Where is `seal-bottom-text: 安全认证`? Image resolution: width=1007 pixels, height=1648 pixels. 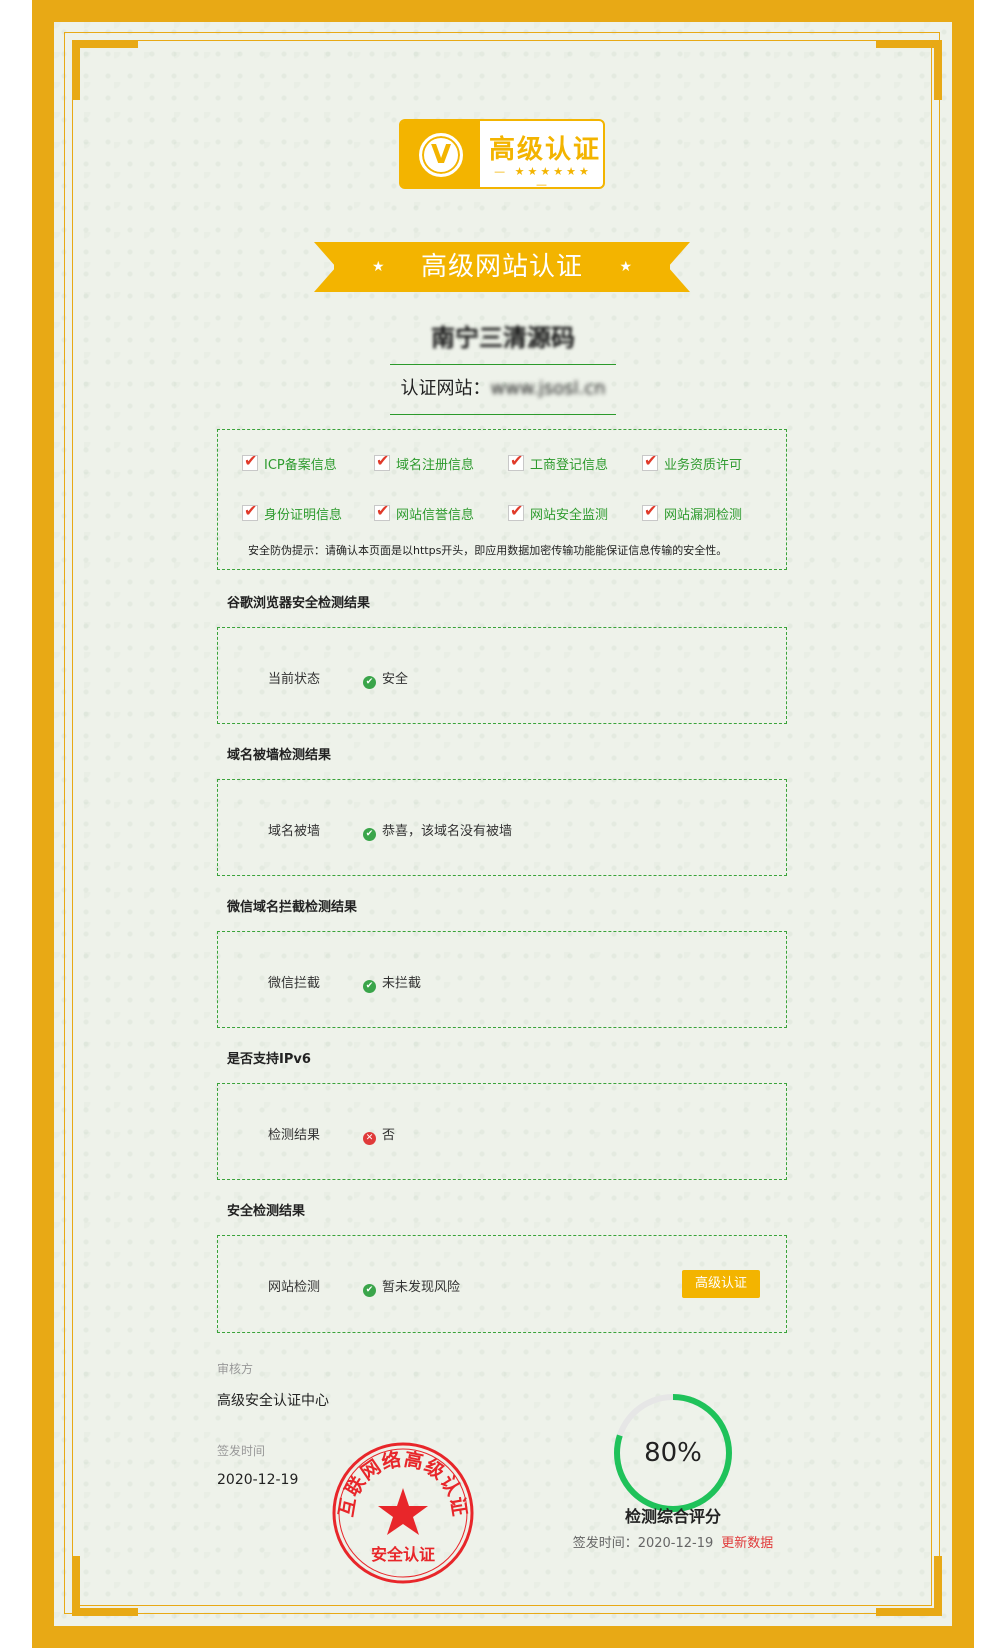 seal-bottom-text: 安全认证 is located at coordinates (403, 1554).